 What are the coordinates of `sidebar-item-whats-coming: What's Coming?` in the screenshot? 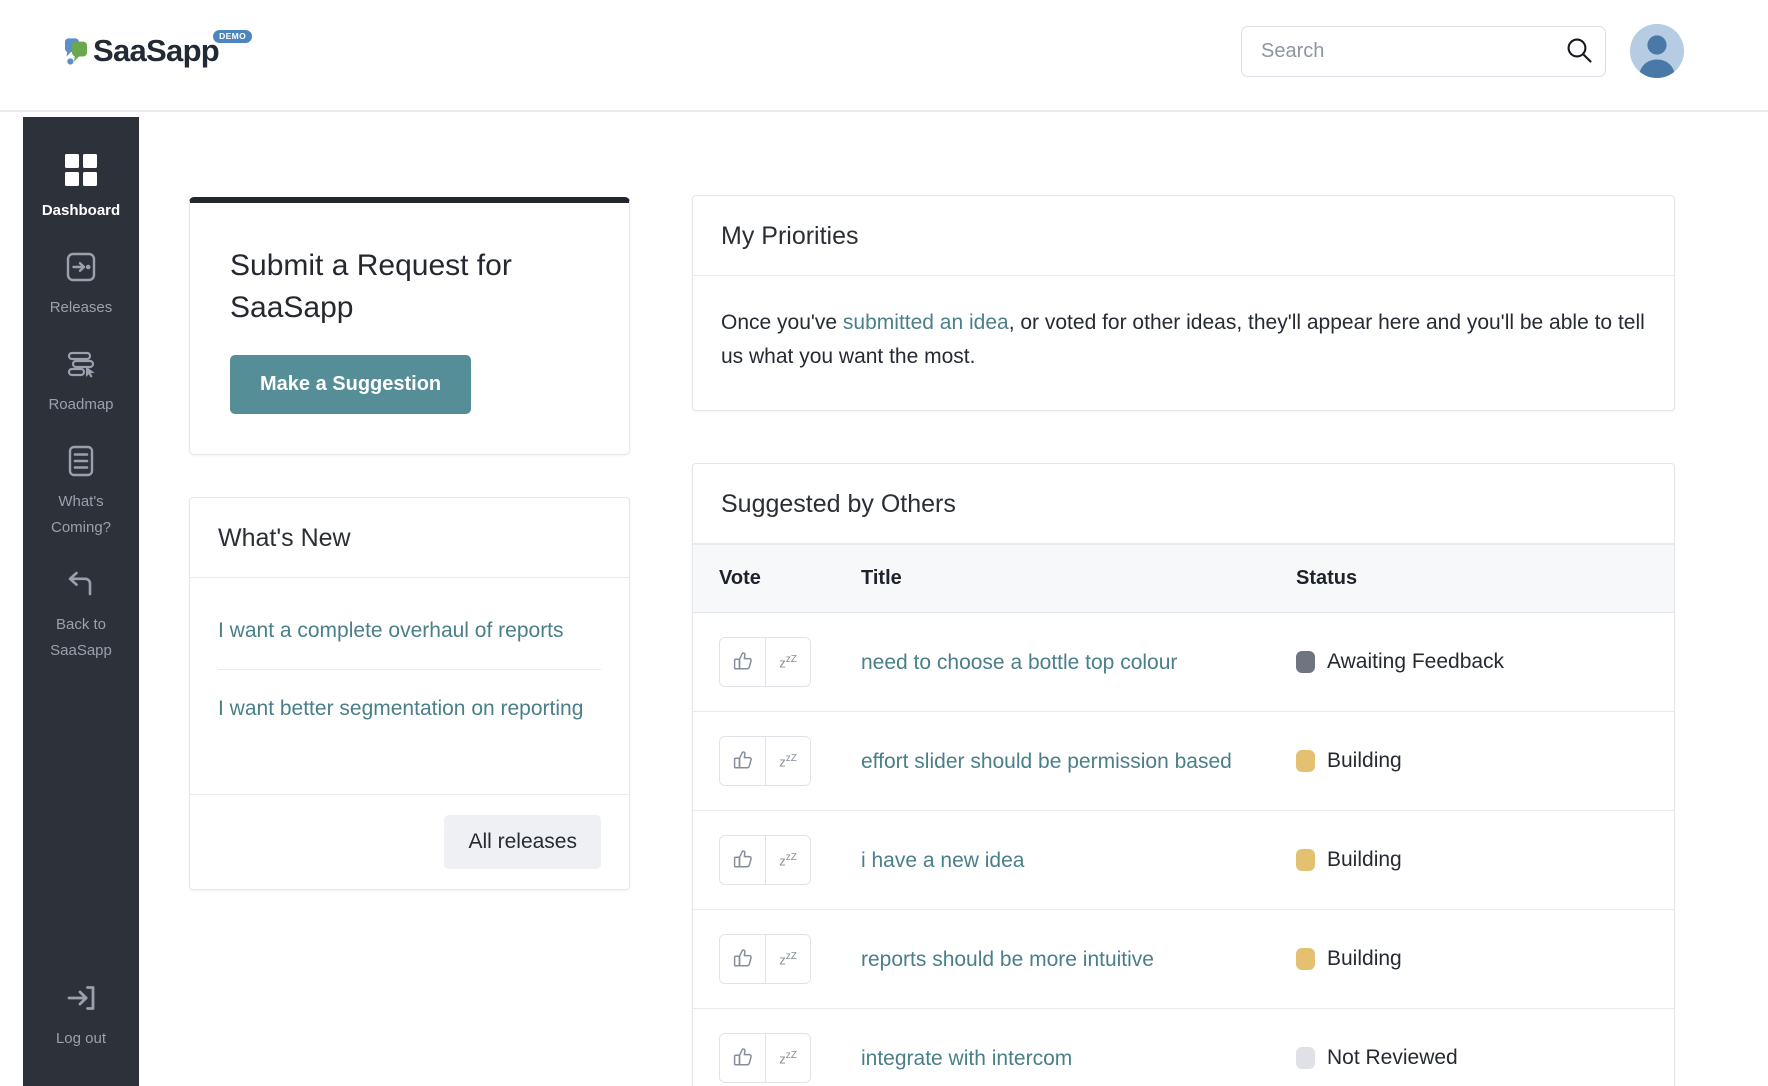 It's located at (81, 491).